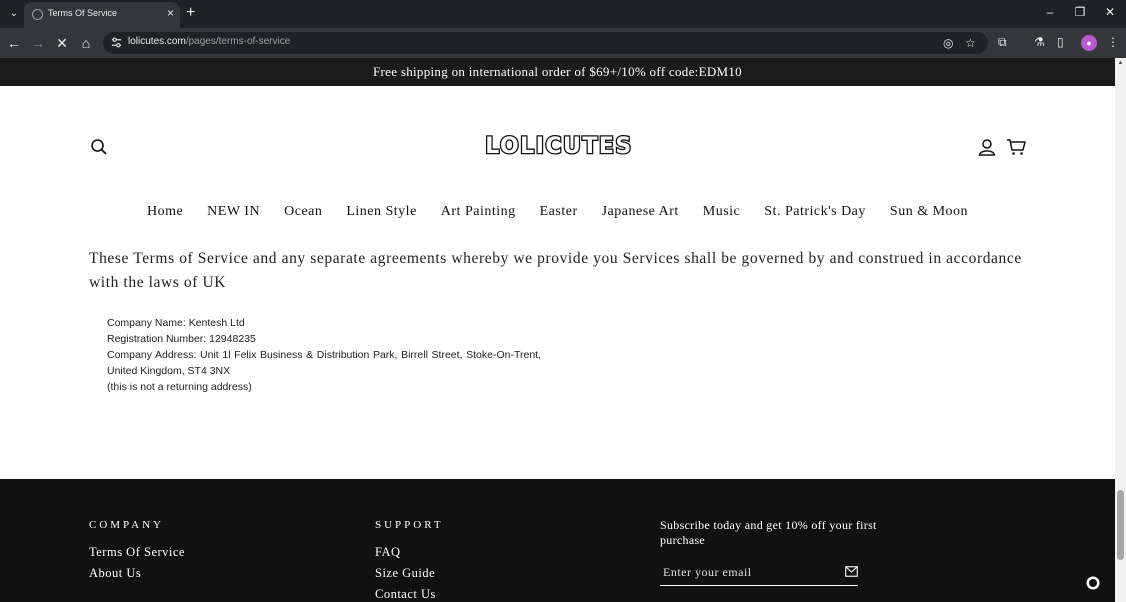  Describe the element at coordinates (1120, 63) in the screenshot. I see `scroll-up-icon: ▲` at that location.